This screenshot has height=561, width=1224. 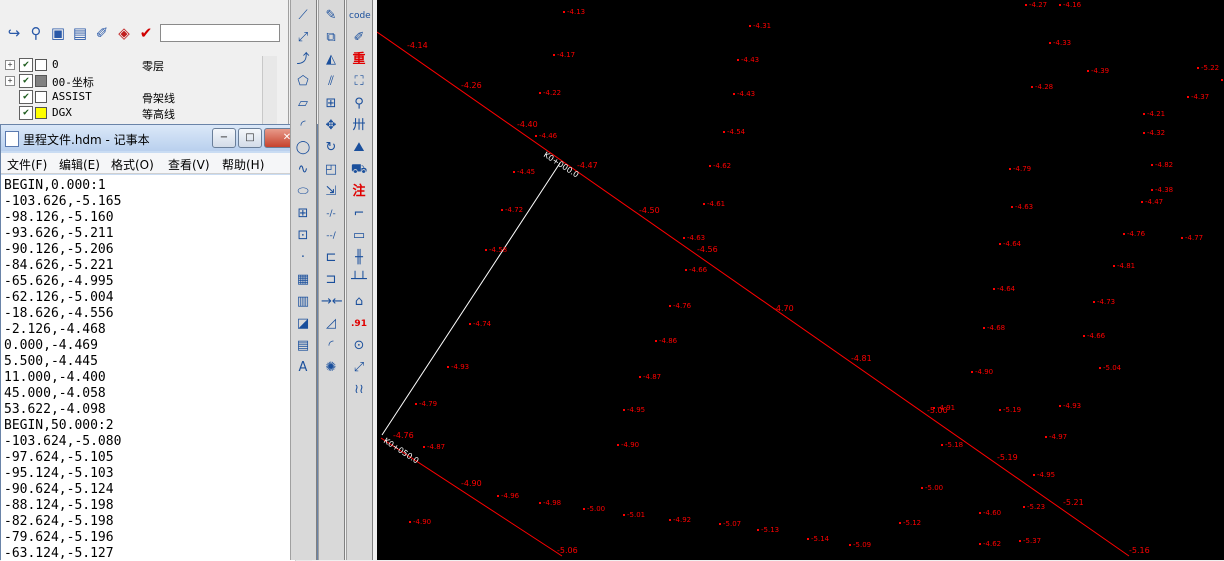 I want to click on menu-item: 文件(F), so click(x=27, y=164).